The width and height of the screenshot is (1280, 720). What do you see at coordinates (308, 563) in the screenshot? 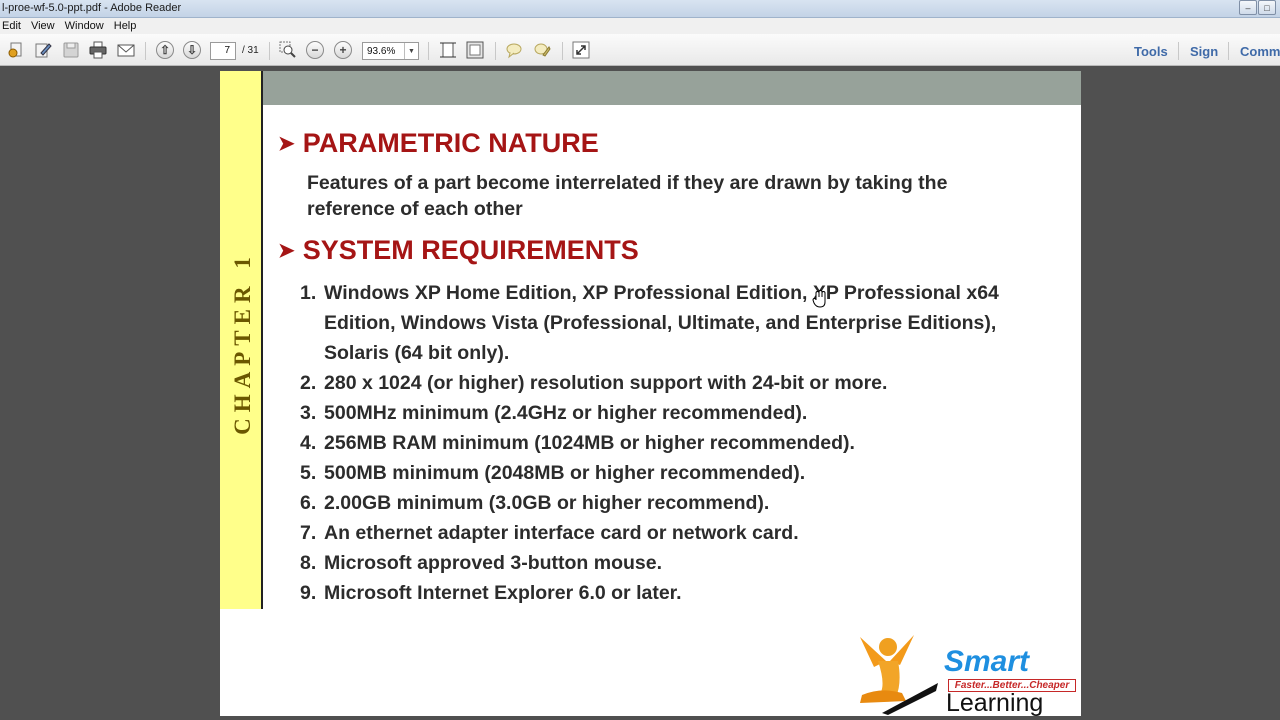
I see `list-number: 8.` at bounding box center [308, 563].